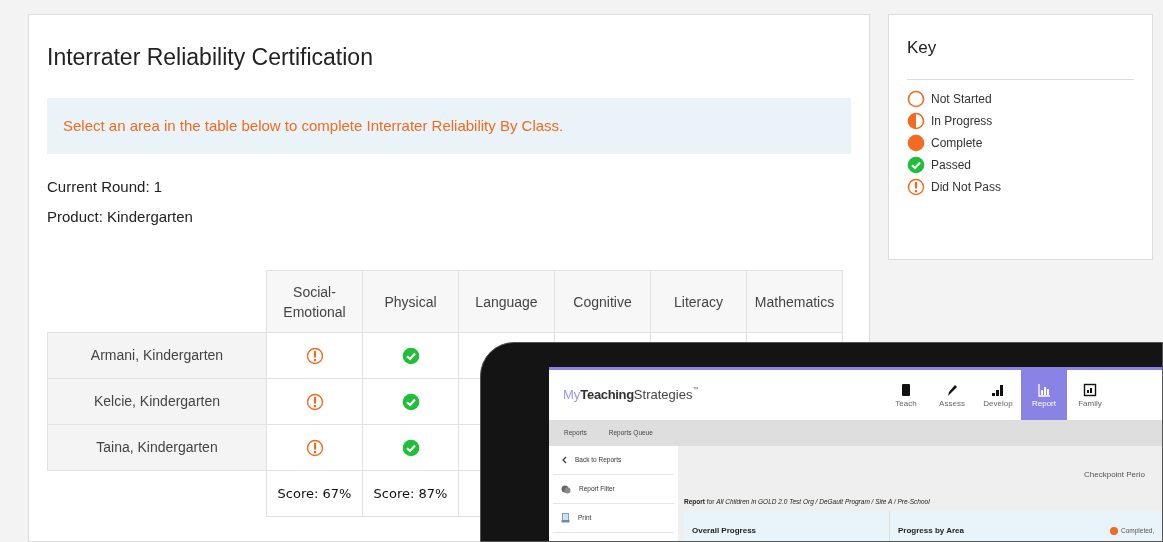 The width and height of the screenshot is (1163, 542). I want to click on page-title: Interrater Reliability Certification, so click(210, 57).